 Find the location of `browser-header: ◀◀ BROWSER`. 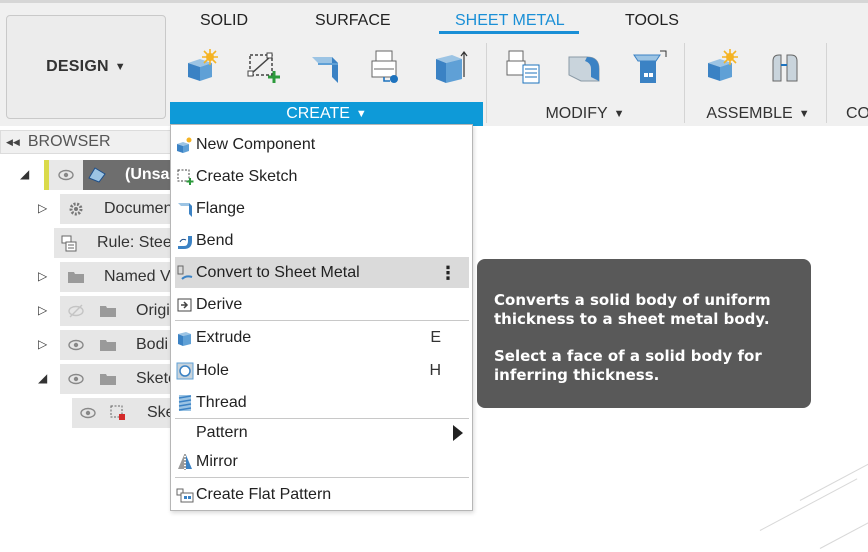

browser-header: ◀◀ BROWSER is located at coordinates (86, 142).